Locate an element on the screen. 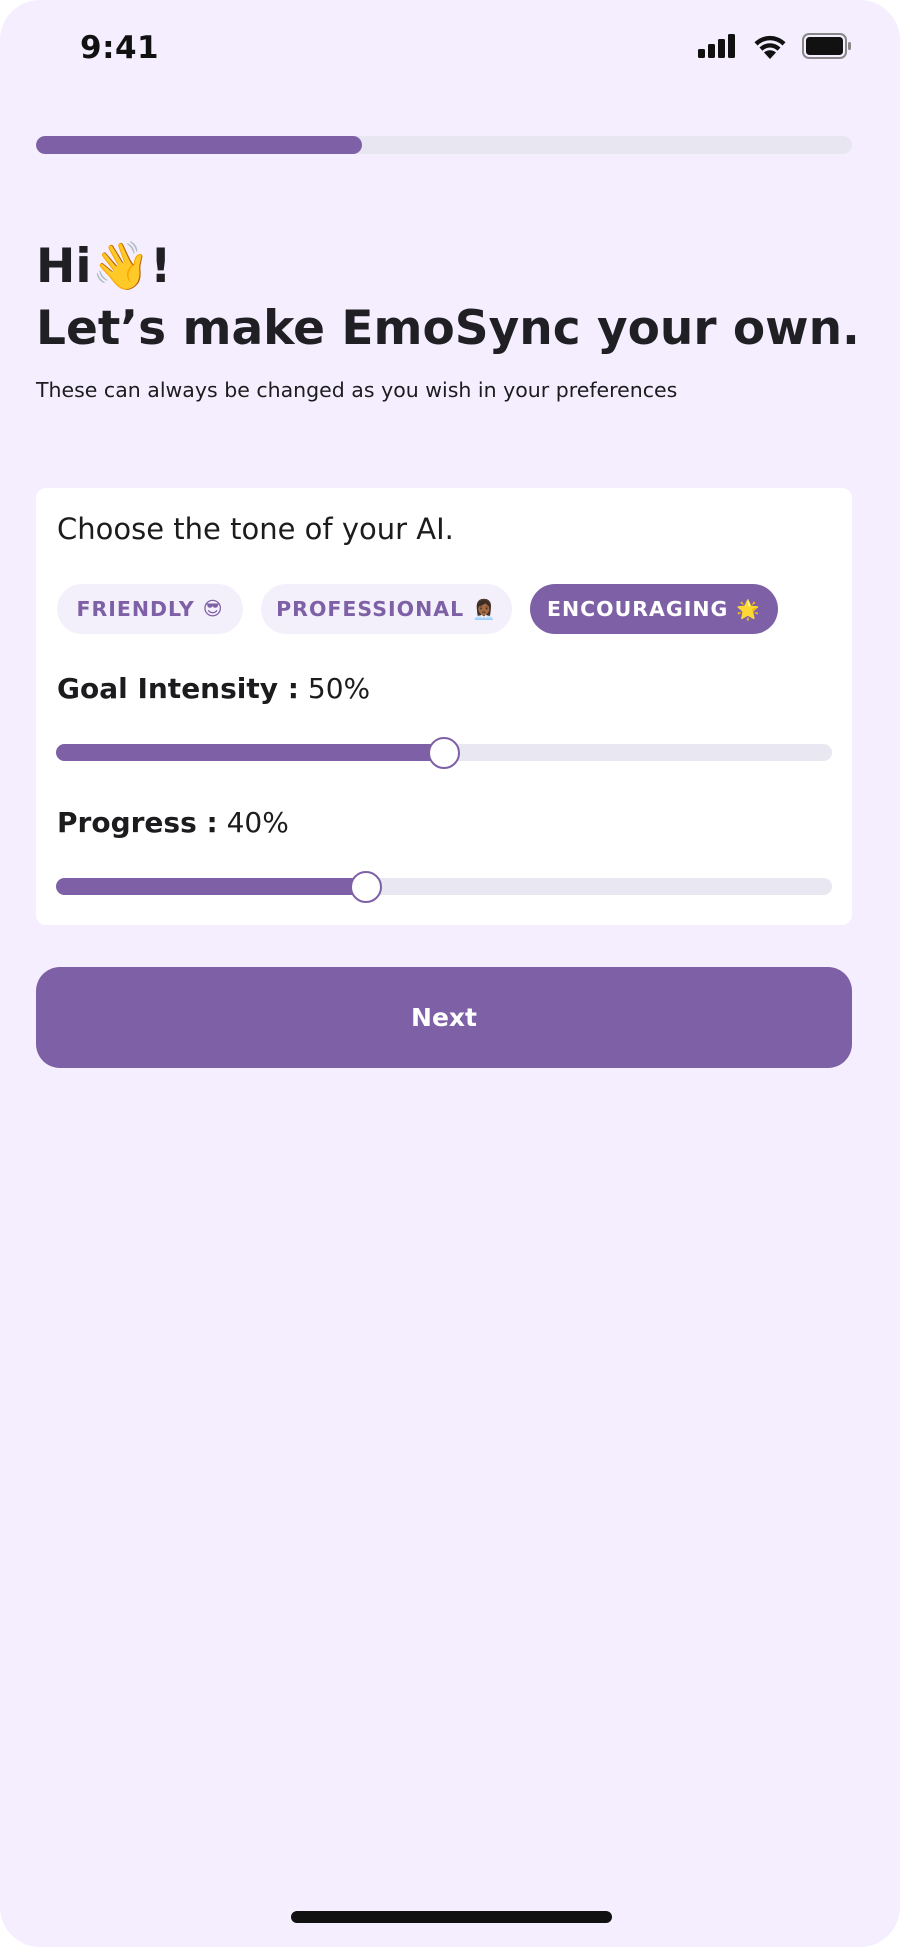  title-text: Let’s make EmoSync your own. is located at coordinates (448, 328).